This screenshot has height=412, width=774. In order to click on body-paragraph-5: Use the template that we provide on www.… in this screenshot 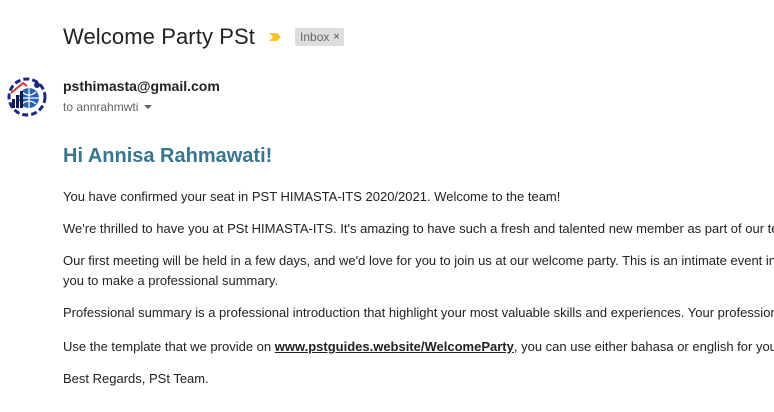, I will do `click(418, 347)`.